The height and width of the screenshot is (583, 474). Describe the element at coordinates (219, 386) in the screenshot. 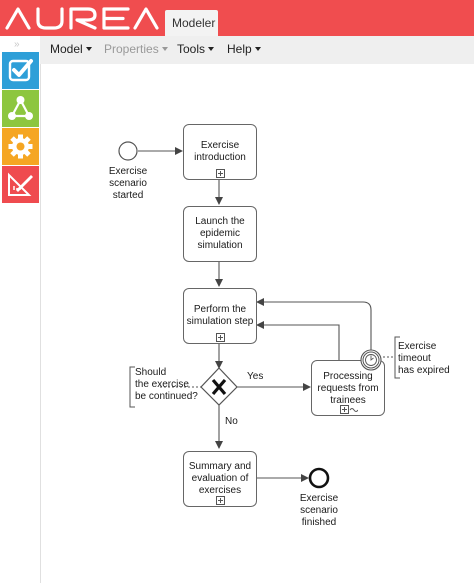

I see `exclusive-gateway` at that location.